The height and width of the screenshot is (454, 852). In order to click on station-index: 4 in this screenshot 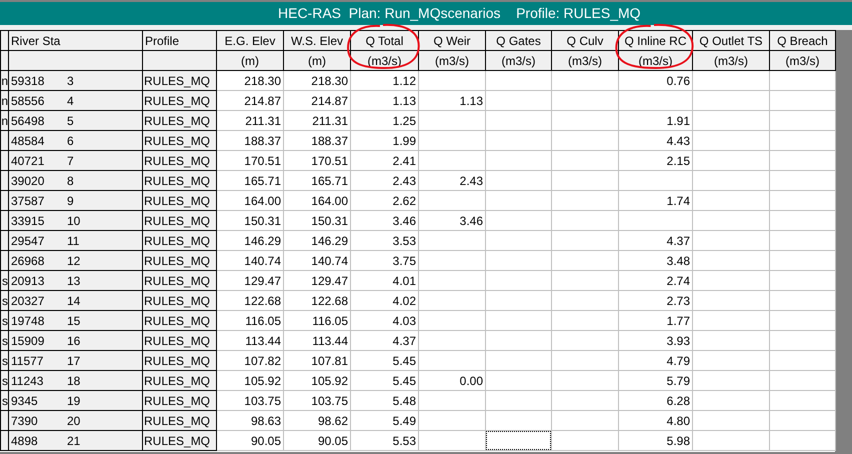, I will do `click(70, 101)`.